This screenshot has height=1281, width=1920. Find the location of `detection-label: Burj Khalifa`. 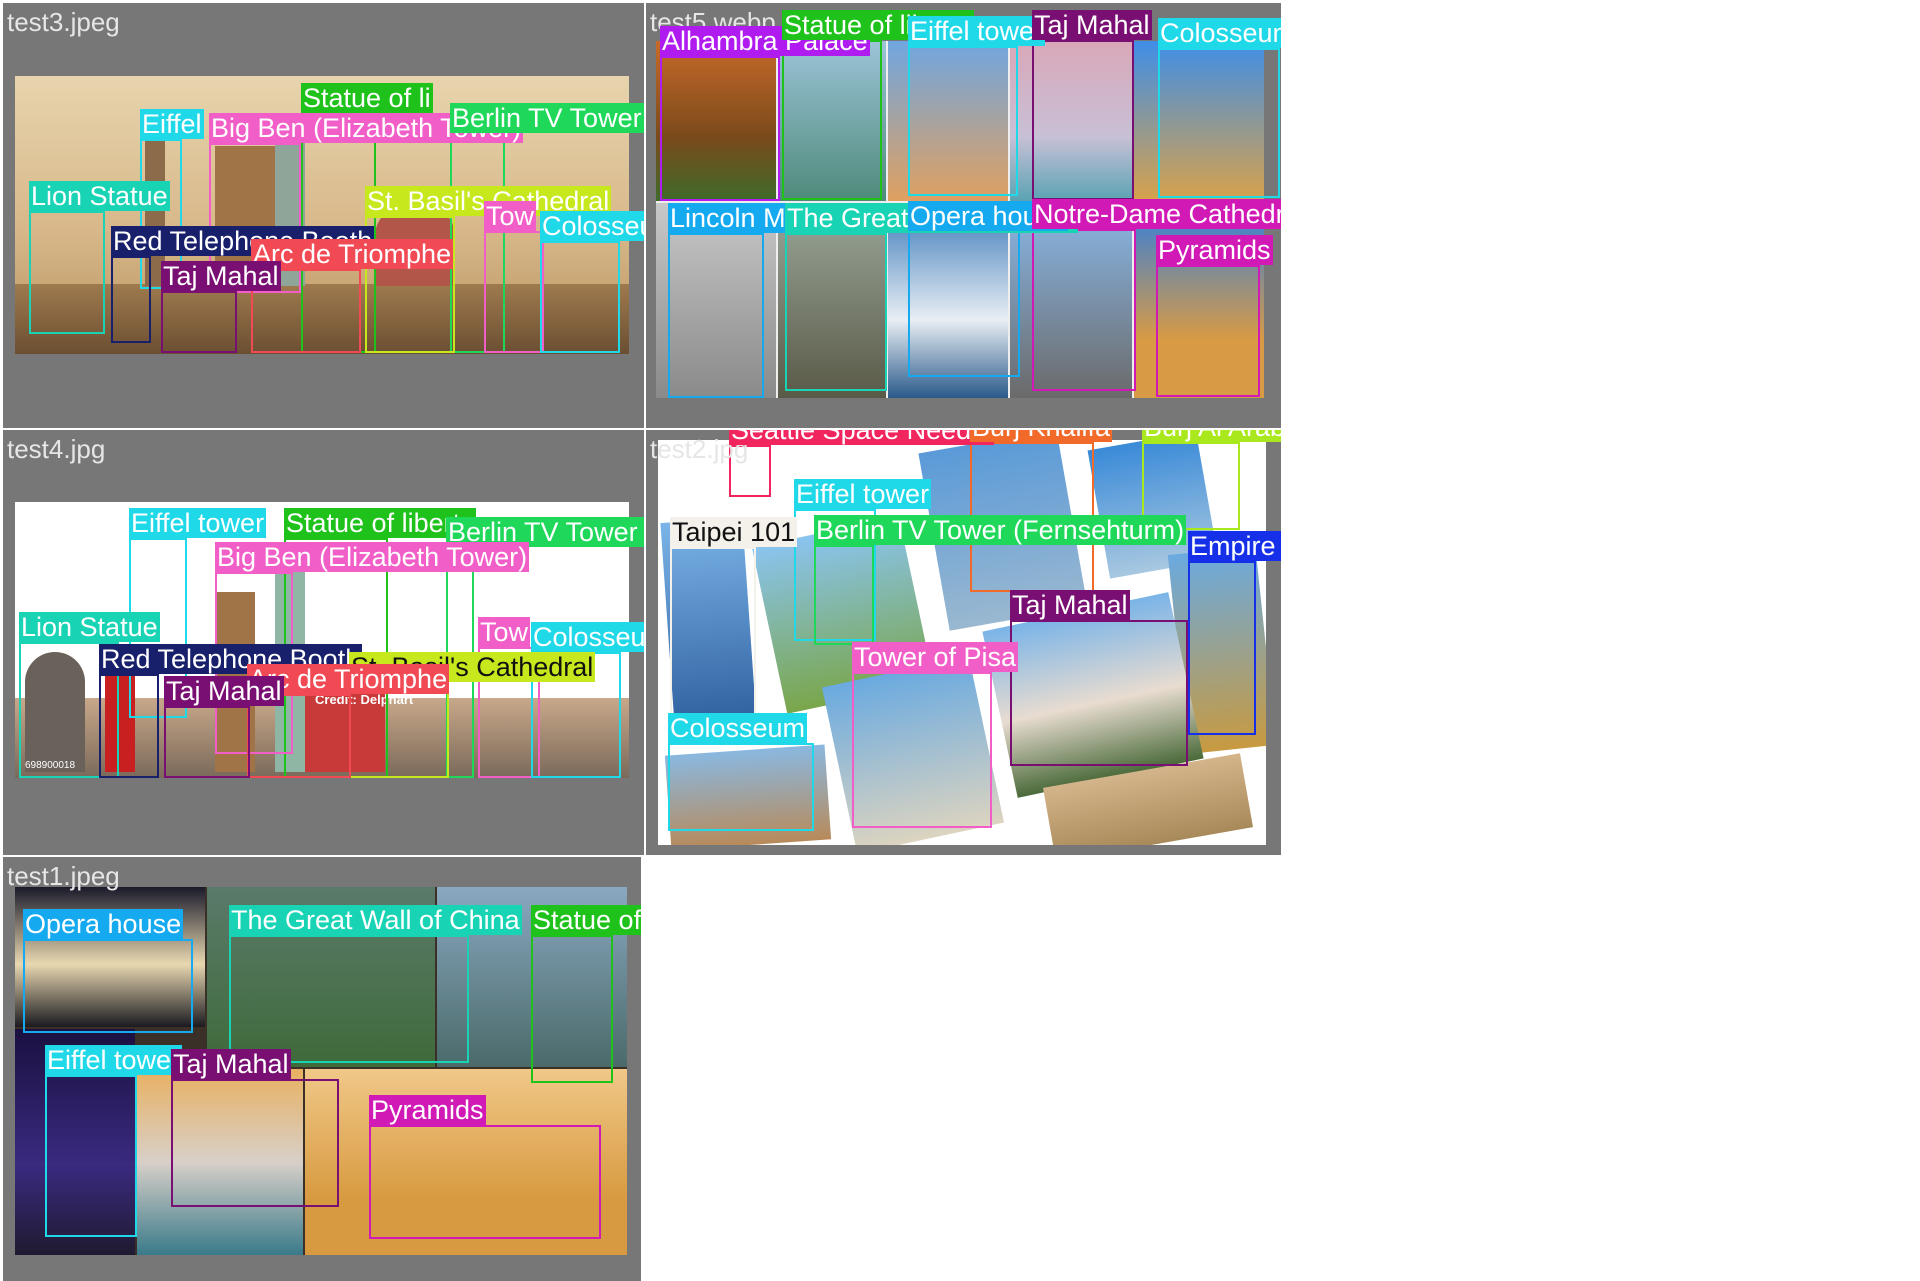

detection-label: Burj Khalifa is located at coordinates (1041, 436).